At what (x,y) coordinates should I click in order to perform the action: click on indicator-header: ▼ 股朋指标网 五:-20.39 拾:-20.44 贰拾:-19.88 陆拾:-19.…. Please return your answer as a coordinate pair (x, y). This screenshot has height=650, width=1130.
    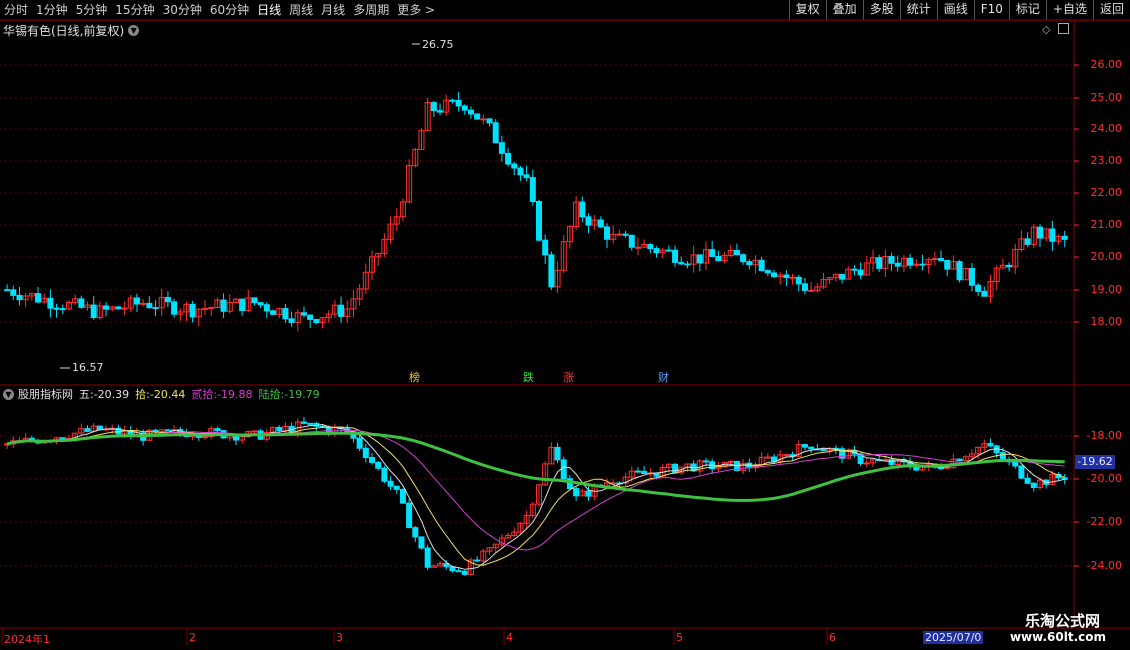
    Looking at the image, I should click on (166, 394).